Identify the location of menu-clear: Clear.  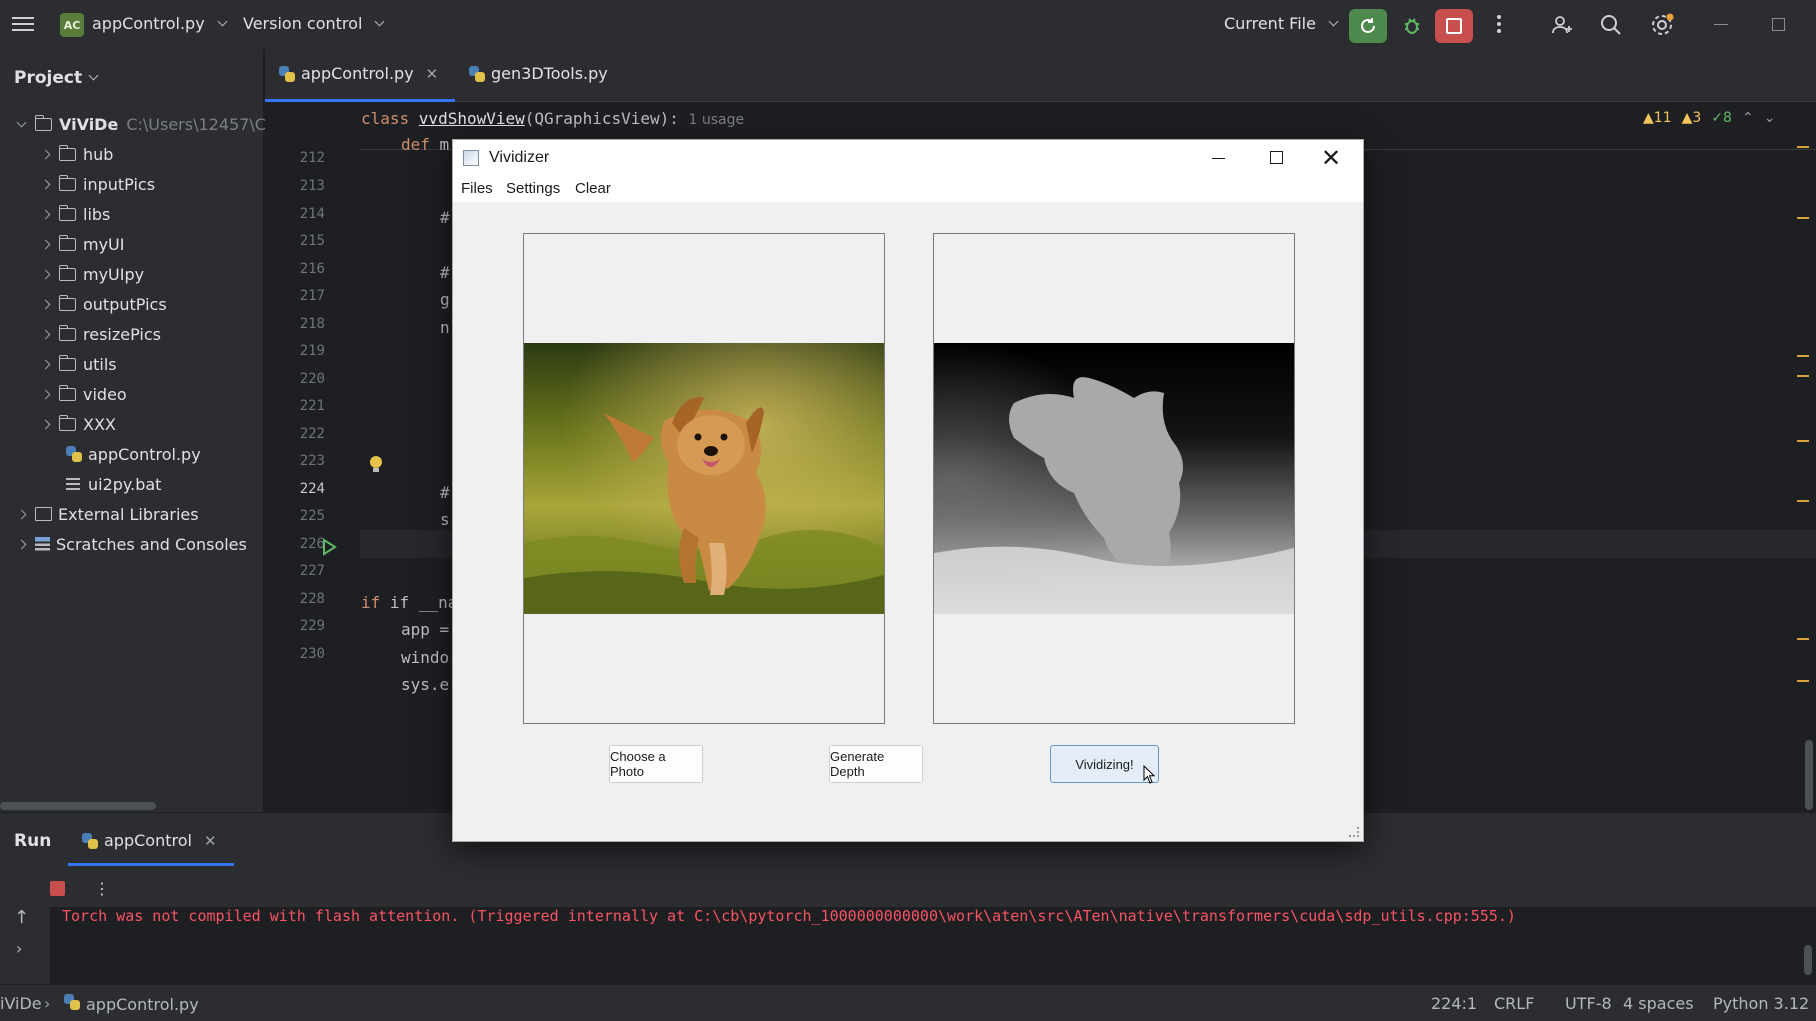
(593, 188).